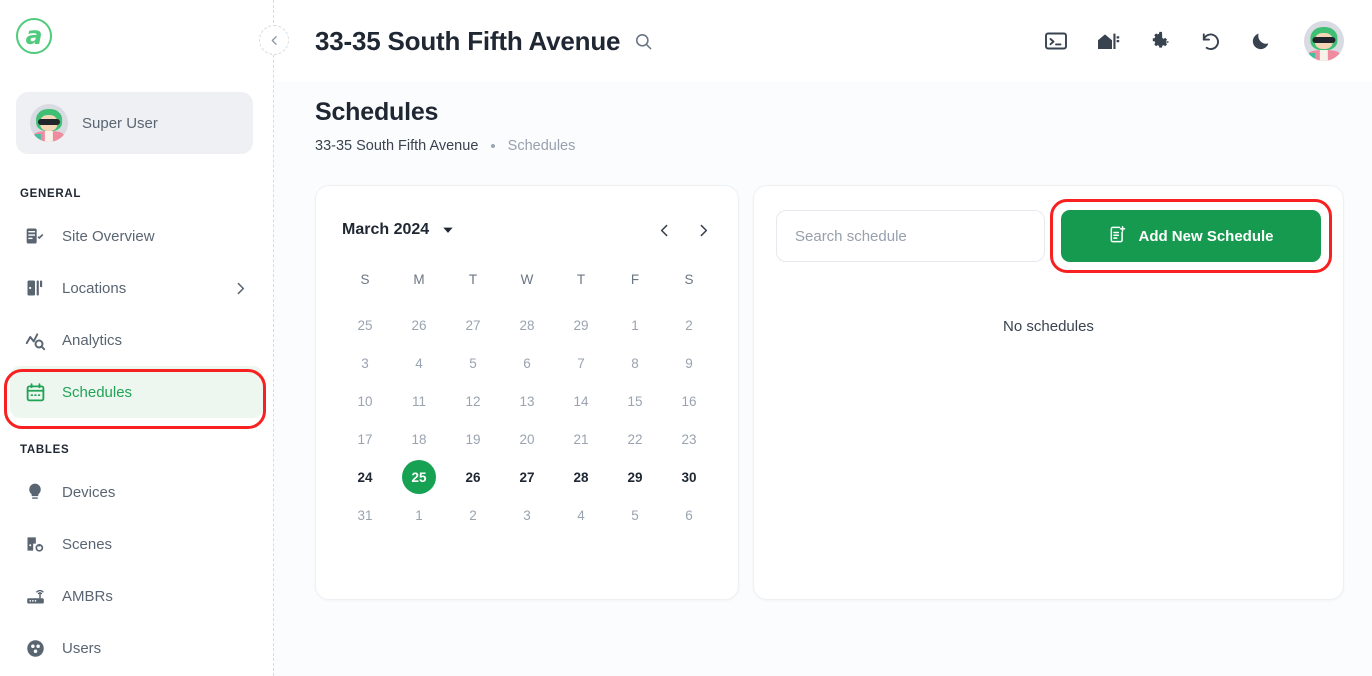 This screenshot has height=676, width=1372. What do you see at coordinates (136, 544) in the screenshot?
I see `sidebar-item-scenes: Scenes` at bounding box center [136, 544].